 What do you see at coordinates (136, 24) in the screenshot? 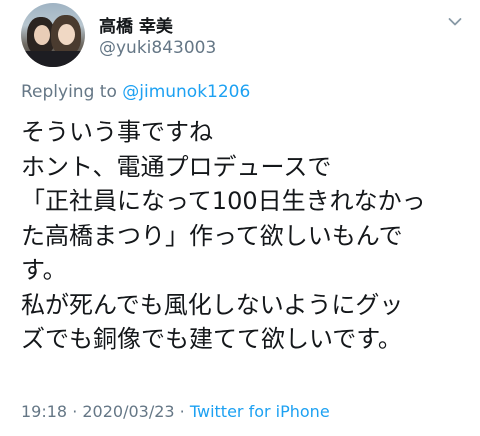
I see `display-name: 高橋 幸美` at bounding box center [136, 24].